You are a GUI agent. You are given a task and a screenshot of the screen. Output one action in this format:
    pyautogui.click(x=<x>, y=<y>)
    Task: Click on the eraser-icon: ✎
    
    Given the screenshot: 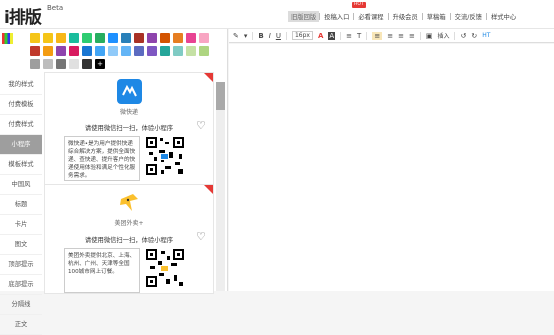 What is the action you would take?
    pyautogui.click(x=236, y=36)
    